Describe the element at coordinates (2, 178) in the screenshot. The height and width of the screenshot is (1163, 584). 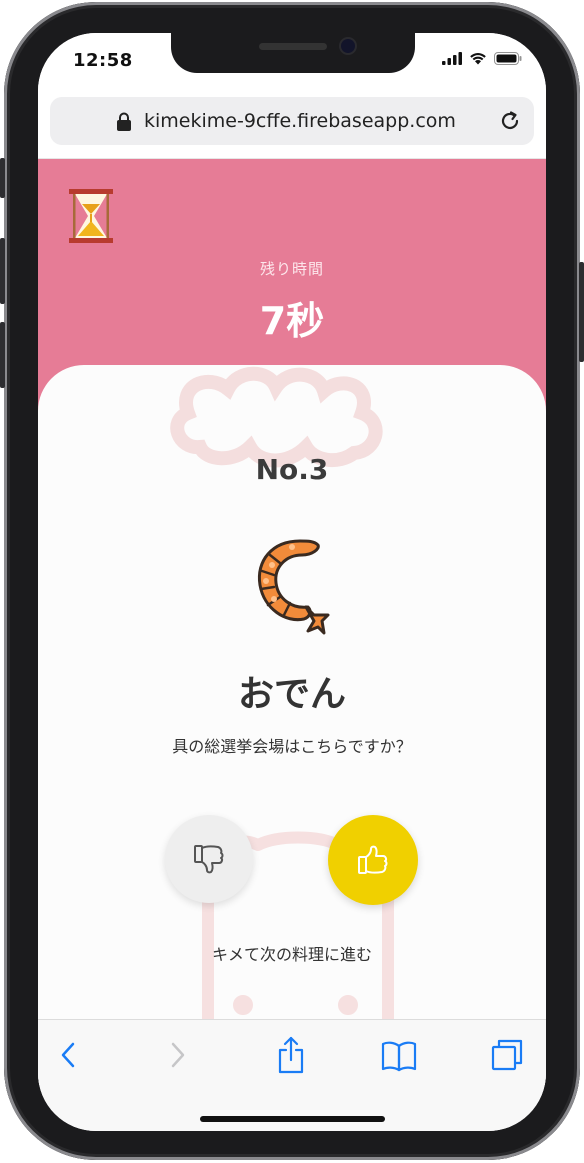
I see `mute-switch` at that location.